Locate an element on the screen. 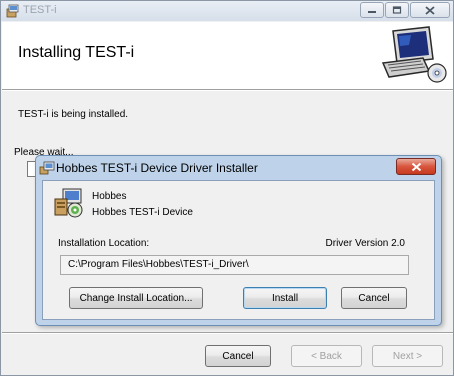  company-name: Hobbes is located at coordinates (109, 196).